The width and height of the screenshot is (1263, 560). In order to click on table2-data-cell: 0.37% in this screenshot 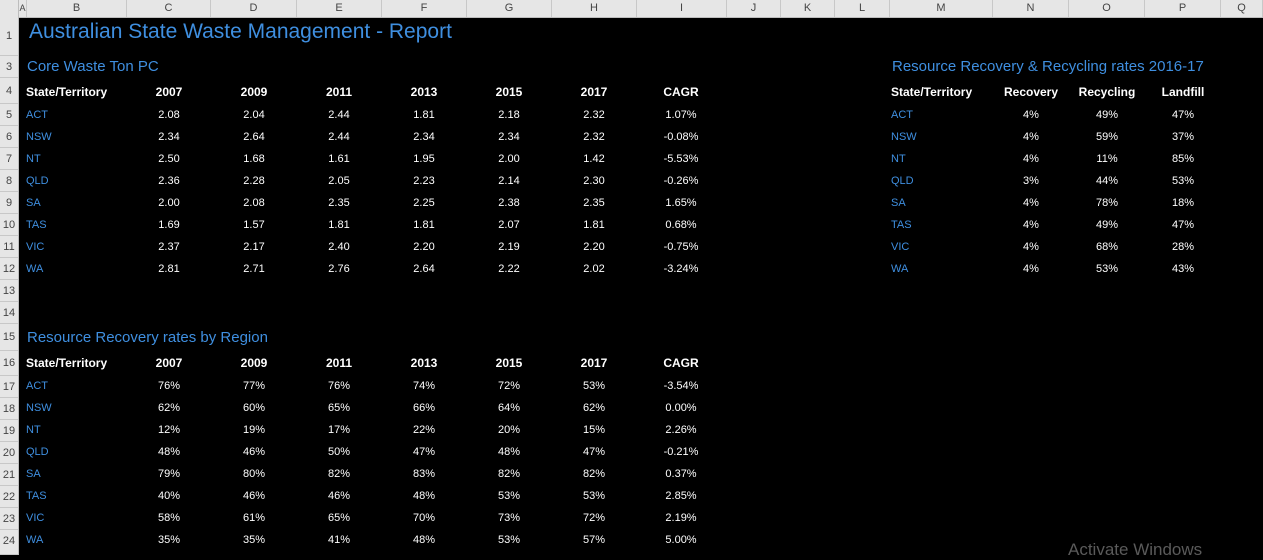, I will do `click(680, 474)`.